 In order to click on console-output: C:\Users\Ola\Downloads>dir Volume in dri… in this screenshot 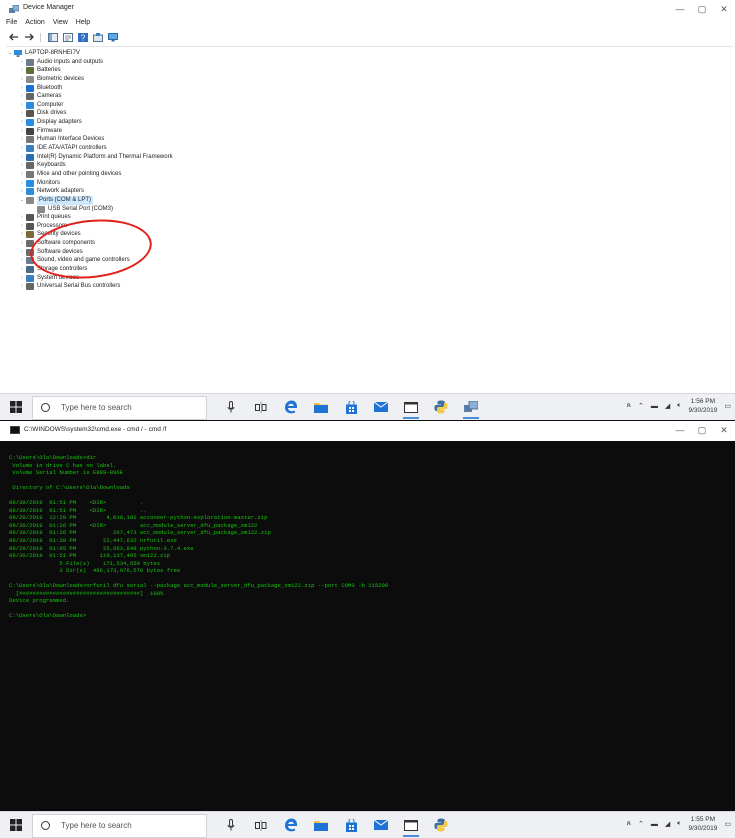, I will do `click(198, 537)`.